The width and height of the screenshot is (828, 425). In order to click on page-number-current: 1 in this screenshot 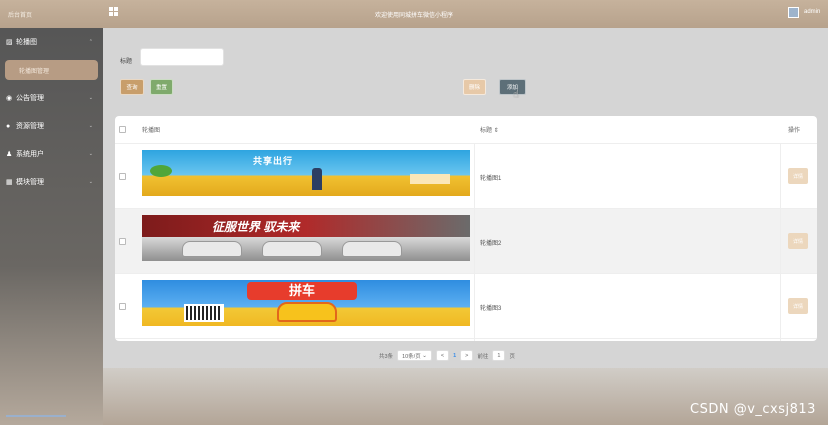, I will do `click(454, 356)`.